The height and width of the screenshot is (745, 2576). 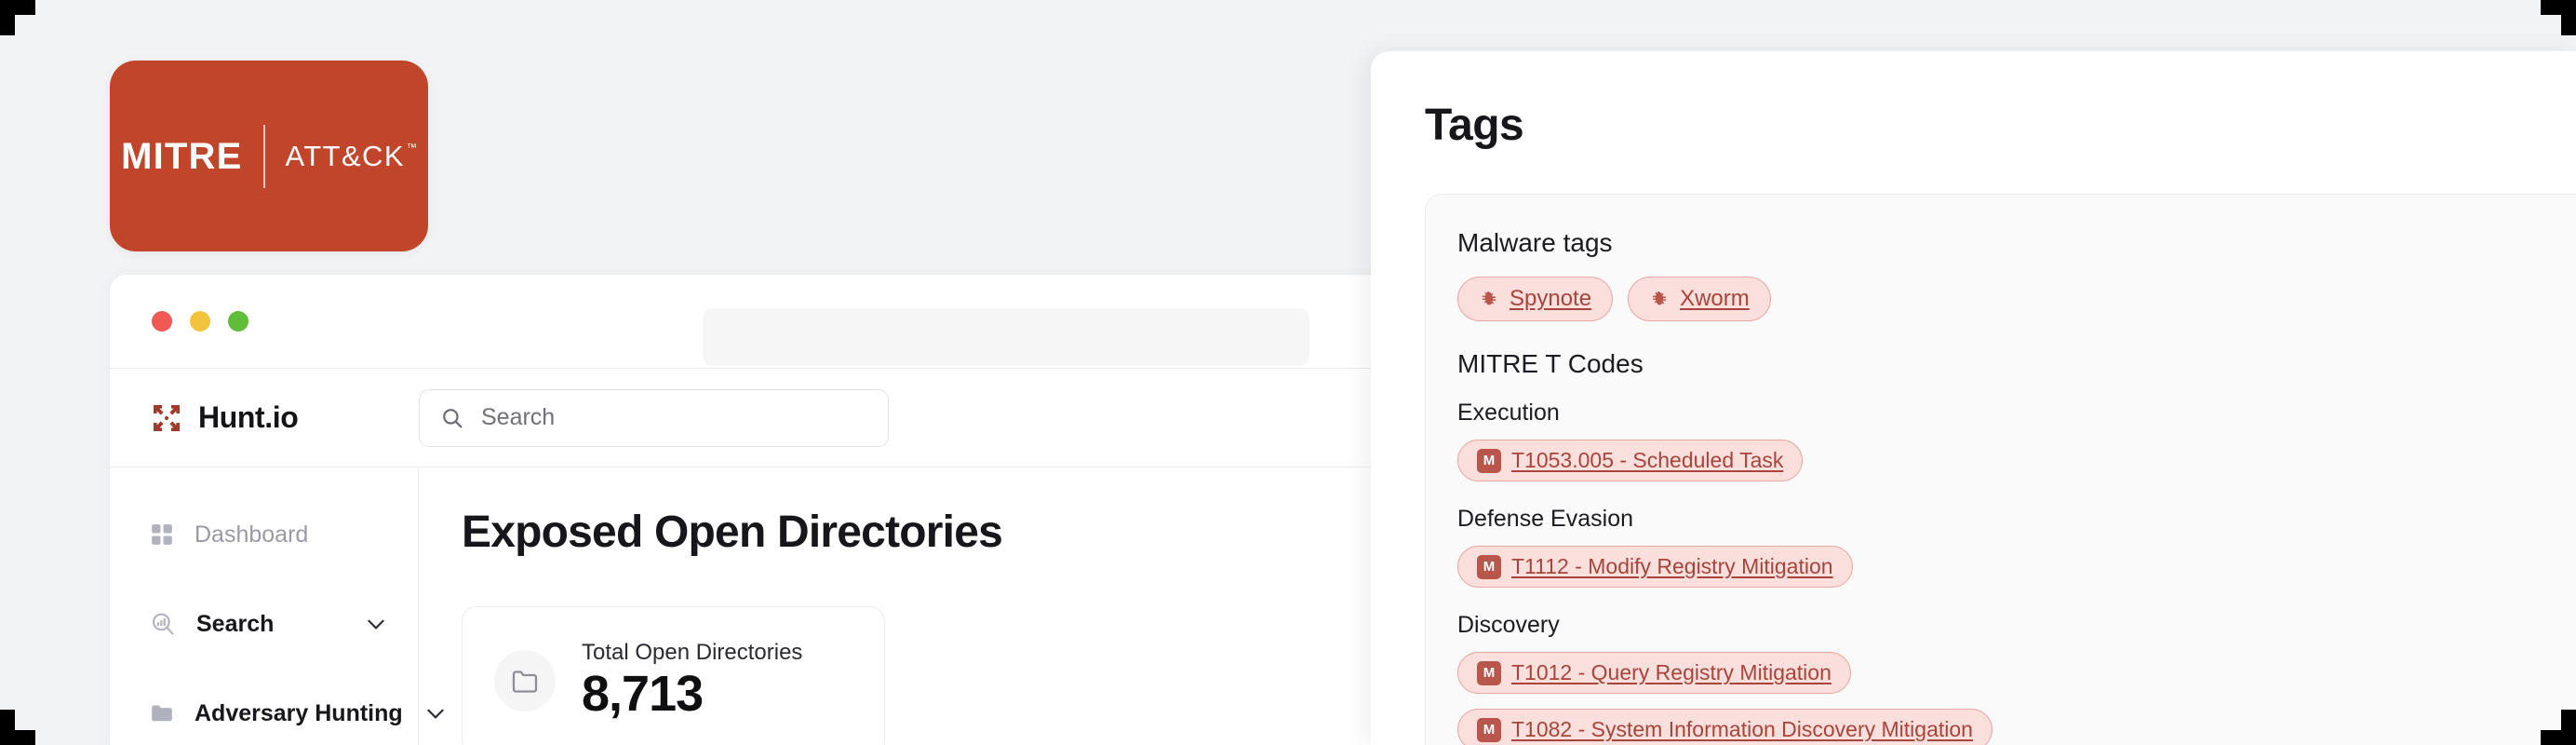 What do you see at coordinates (1535, 242) in the screenshot?
I see `malware-tags-label: Malware tags` at bounding box center [1535, 242].